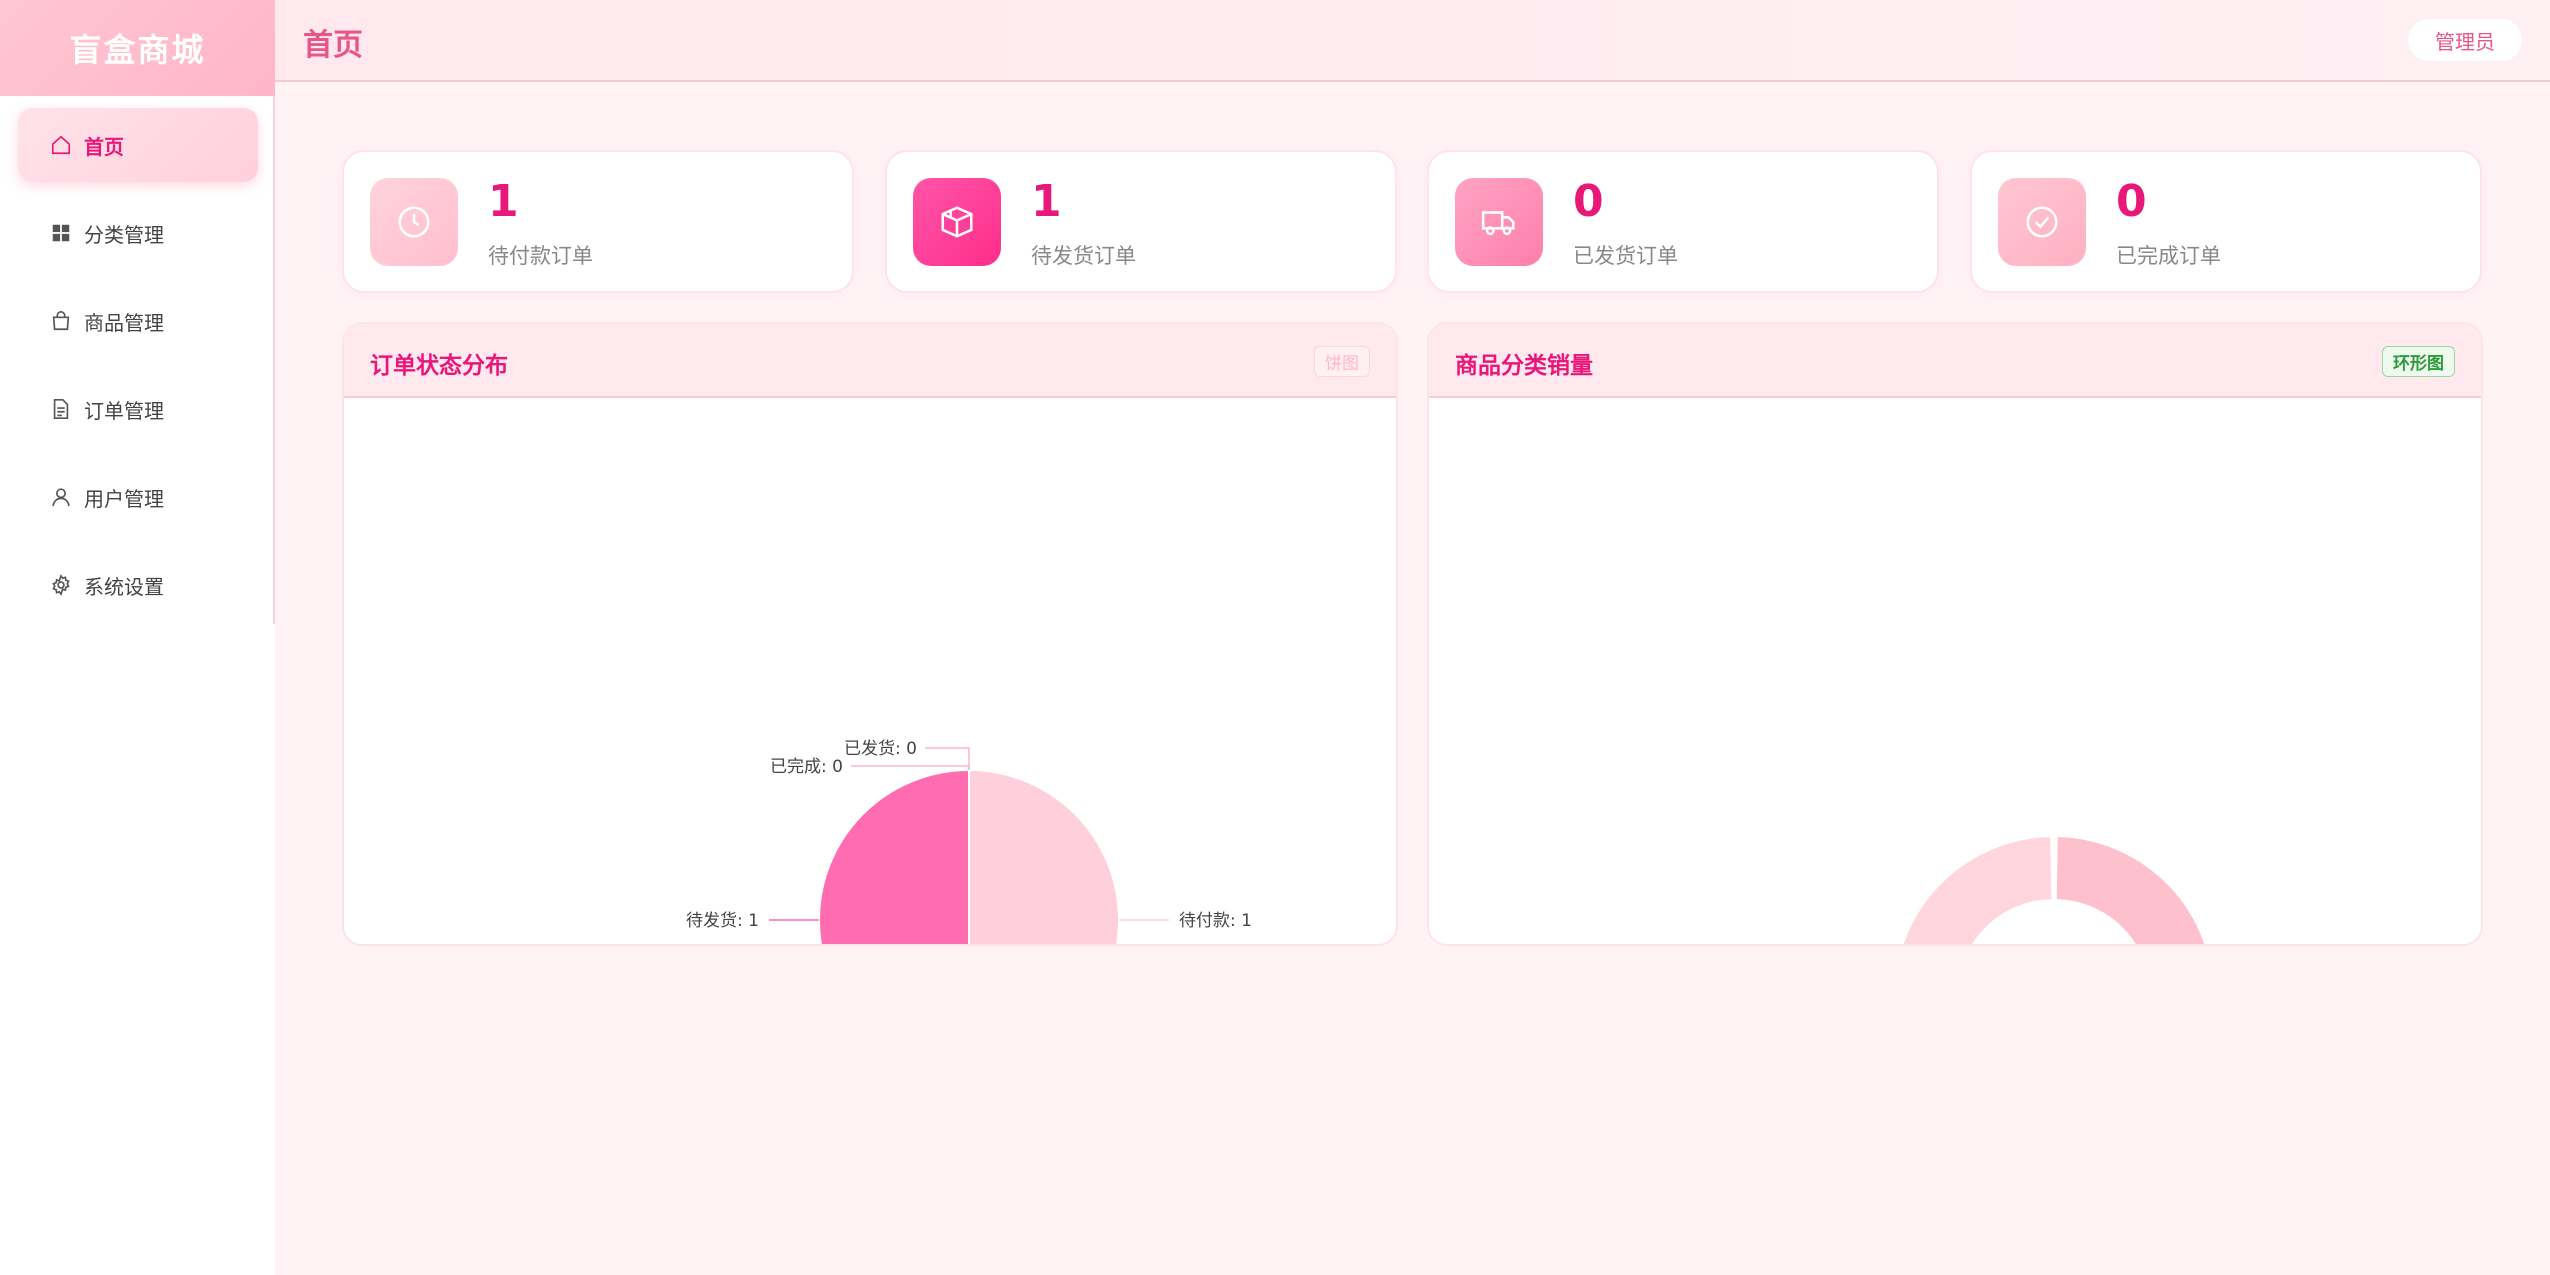  What do you see at coordinates (1524, 366) in the screenshot?
I see `panel-title: 商品分类销量` at bounding box center [1524, 366].